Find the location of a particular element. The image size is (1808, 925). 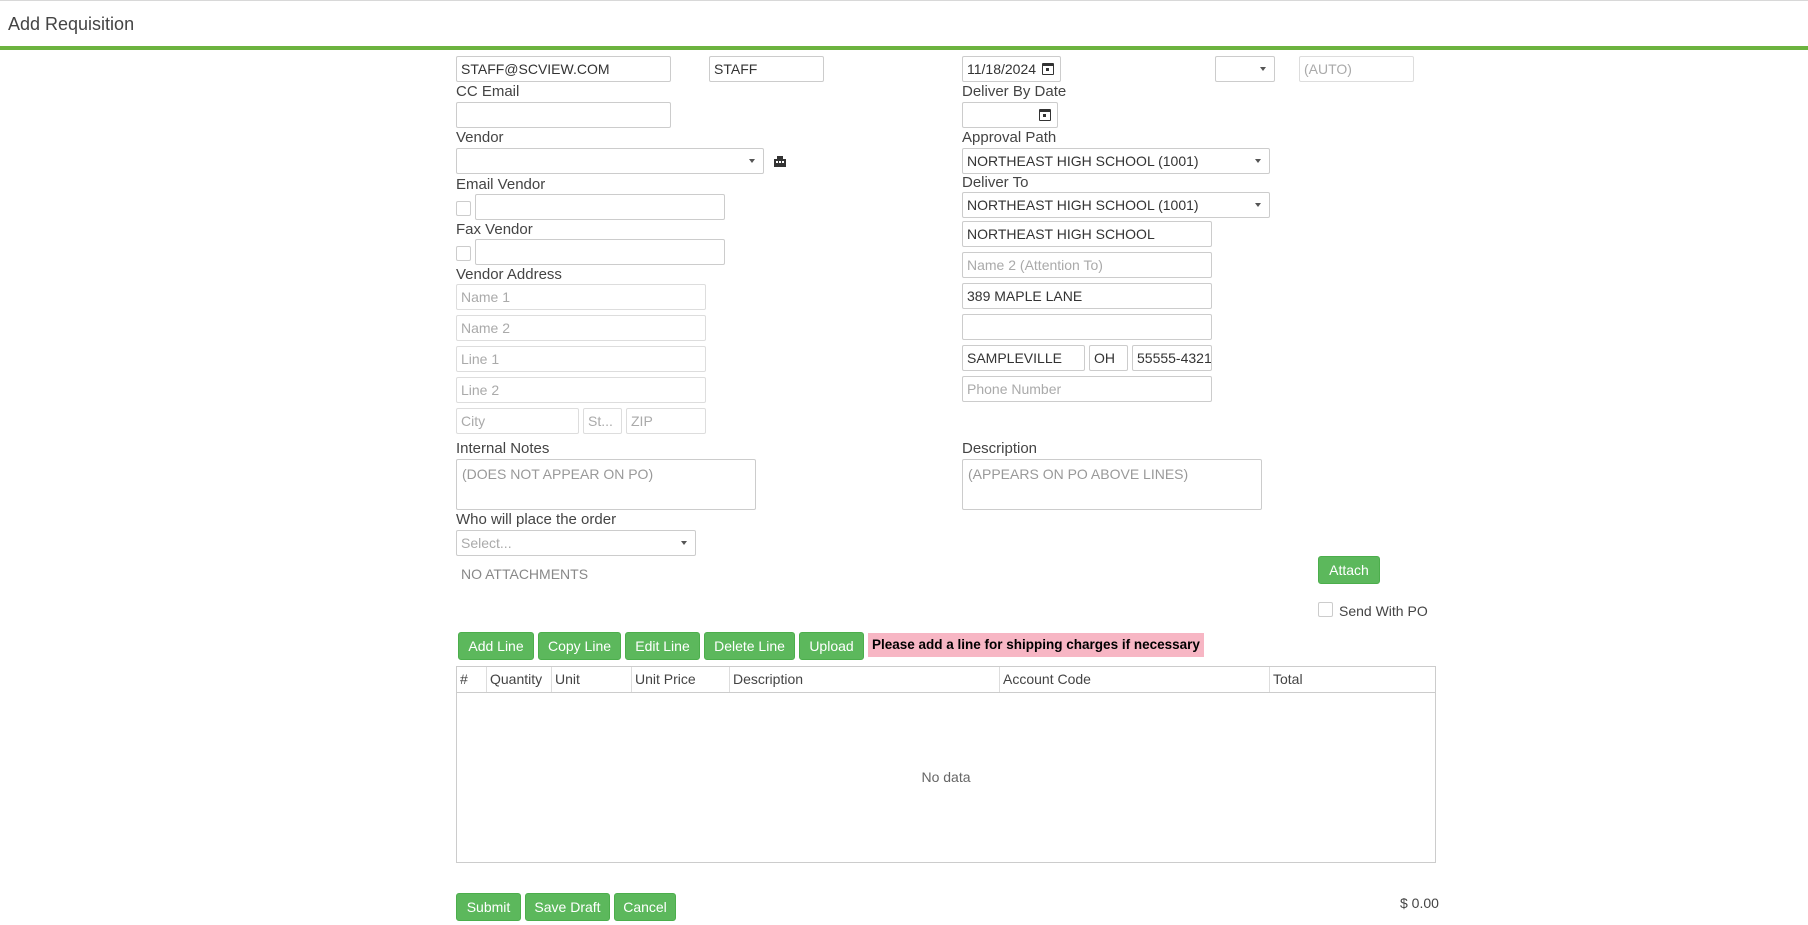

deliver-name2-field: Name 2 (Attention To) is located at coordinates (1087, 265).